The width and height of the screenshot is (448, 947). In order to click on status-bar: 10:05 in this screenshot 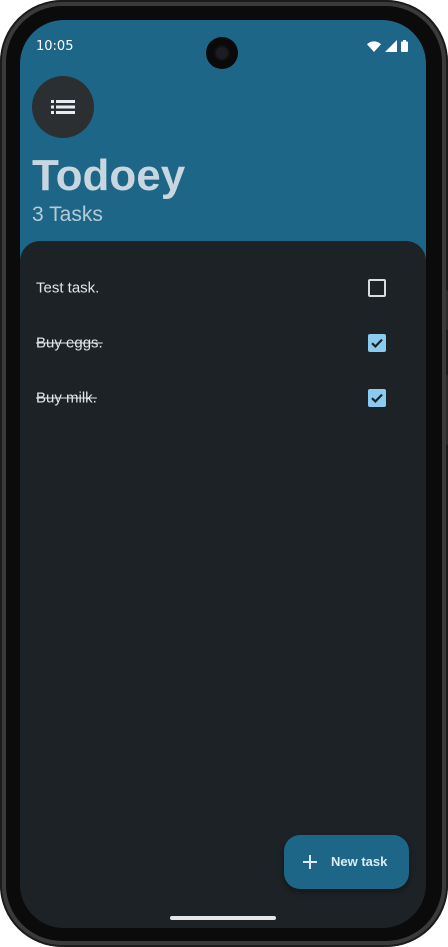, I will do `click(223, 46)`.